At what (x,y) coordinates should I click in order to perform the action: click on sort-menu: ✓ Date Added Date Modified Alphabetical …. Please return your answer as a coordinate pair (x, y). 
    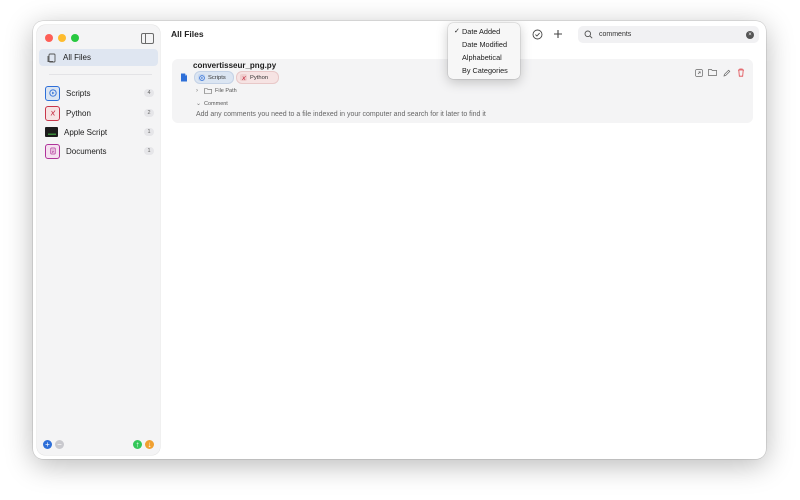
    Looking at the image, I should click on (484, 51).